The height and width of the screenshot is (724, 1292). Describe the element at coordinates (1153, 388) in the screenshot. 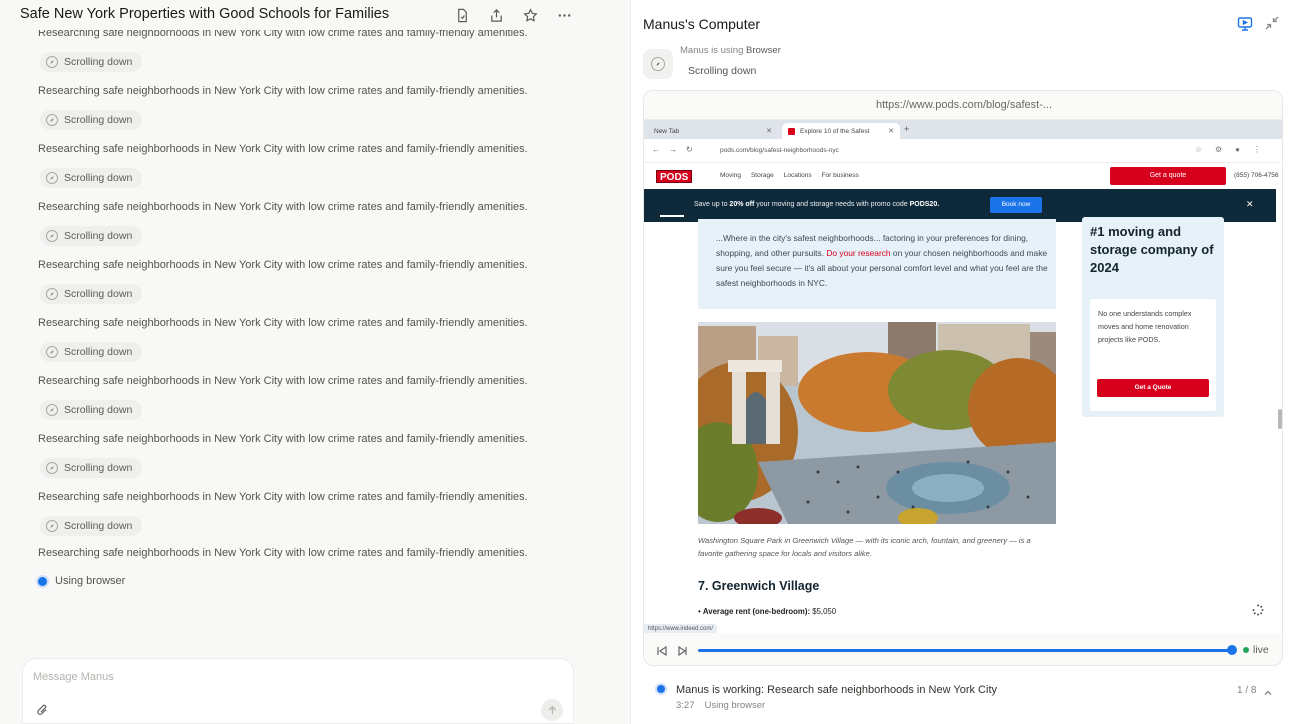

I see `ad-quote-button: Get a Quote` at that location.